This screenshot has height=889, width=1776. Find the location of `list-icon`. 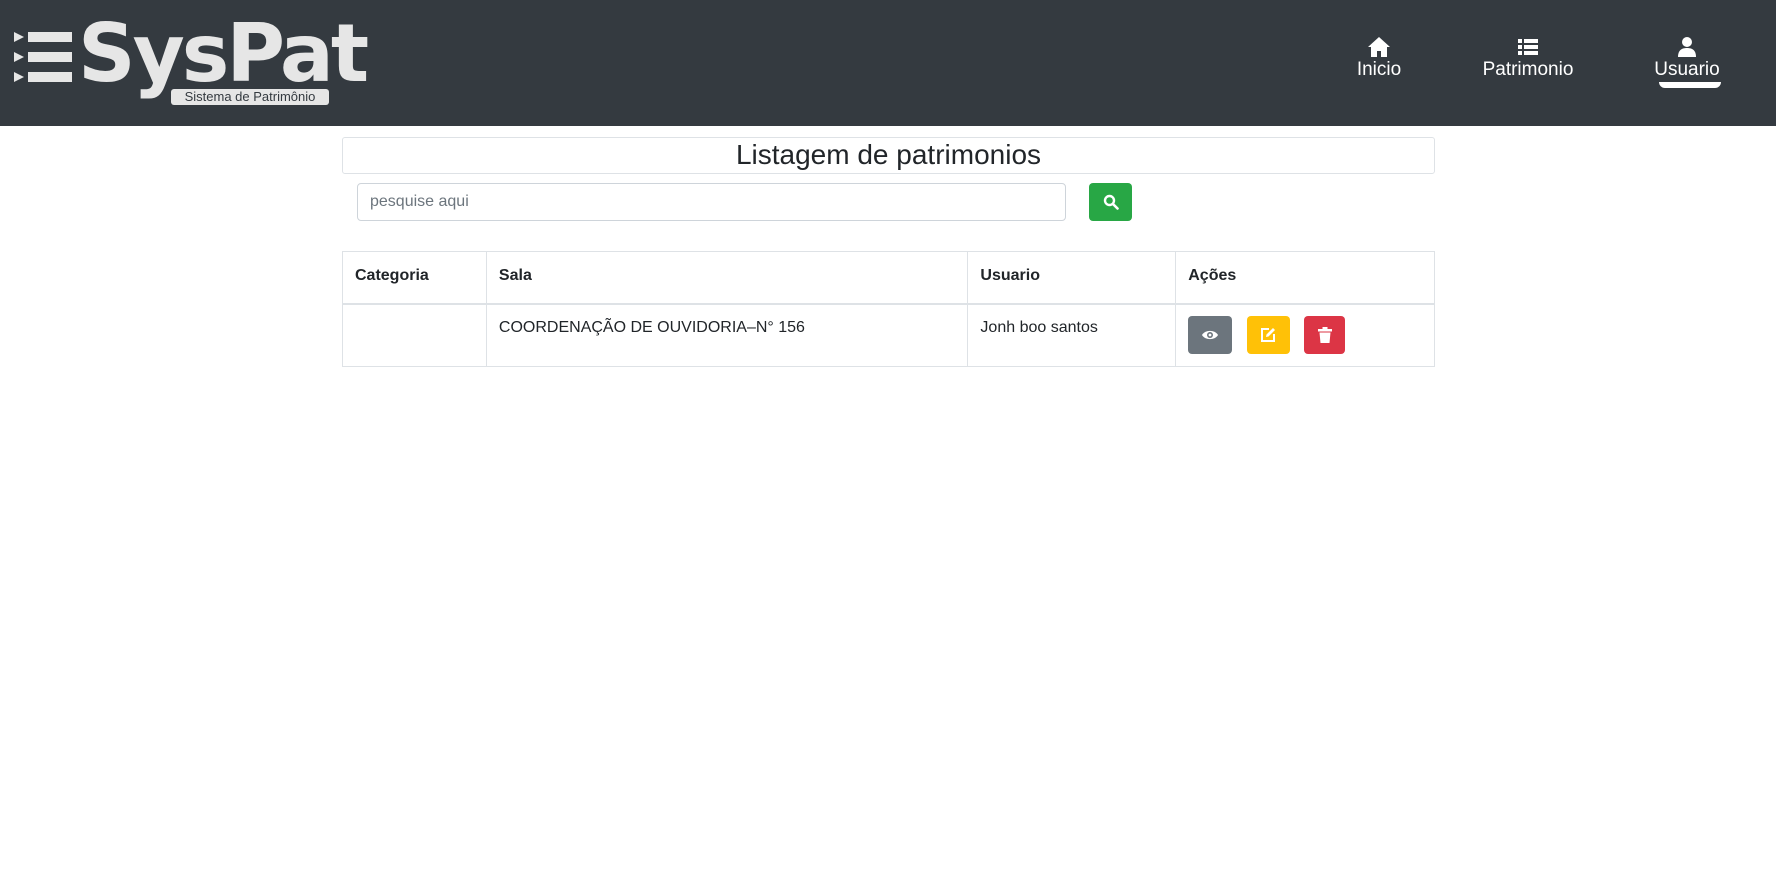

list-icon is located at coordinates (1528, 47).